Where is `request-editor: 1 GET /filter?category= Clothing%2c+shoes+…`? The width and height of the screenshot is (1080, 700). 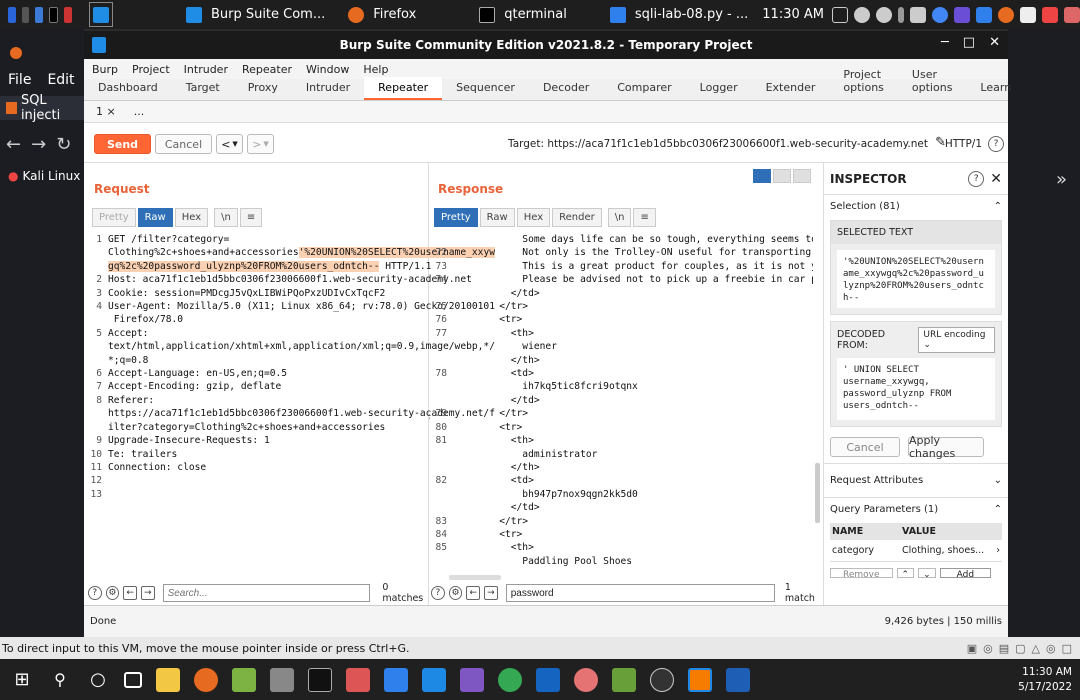
request-editor: 1 GET /filter?category= Clothing%2c+shoes+… is located at coordinates (291, 367).